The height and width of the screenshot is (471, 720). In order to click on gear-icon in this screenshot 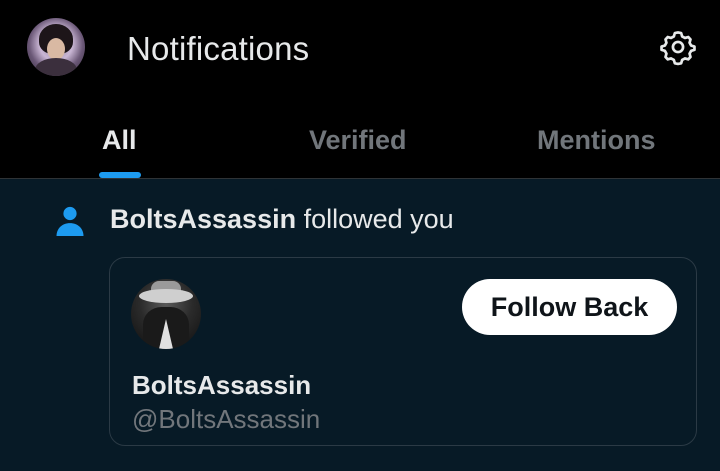, I will do `click(678, 47)`.